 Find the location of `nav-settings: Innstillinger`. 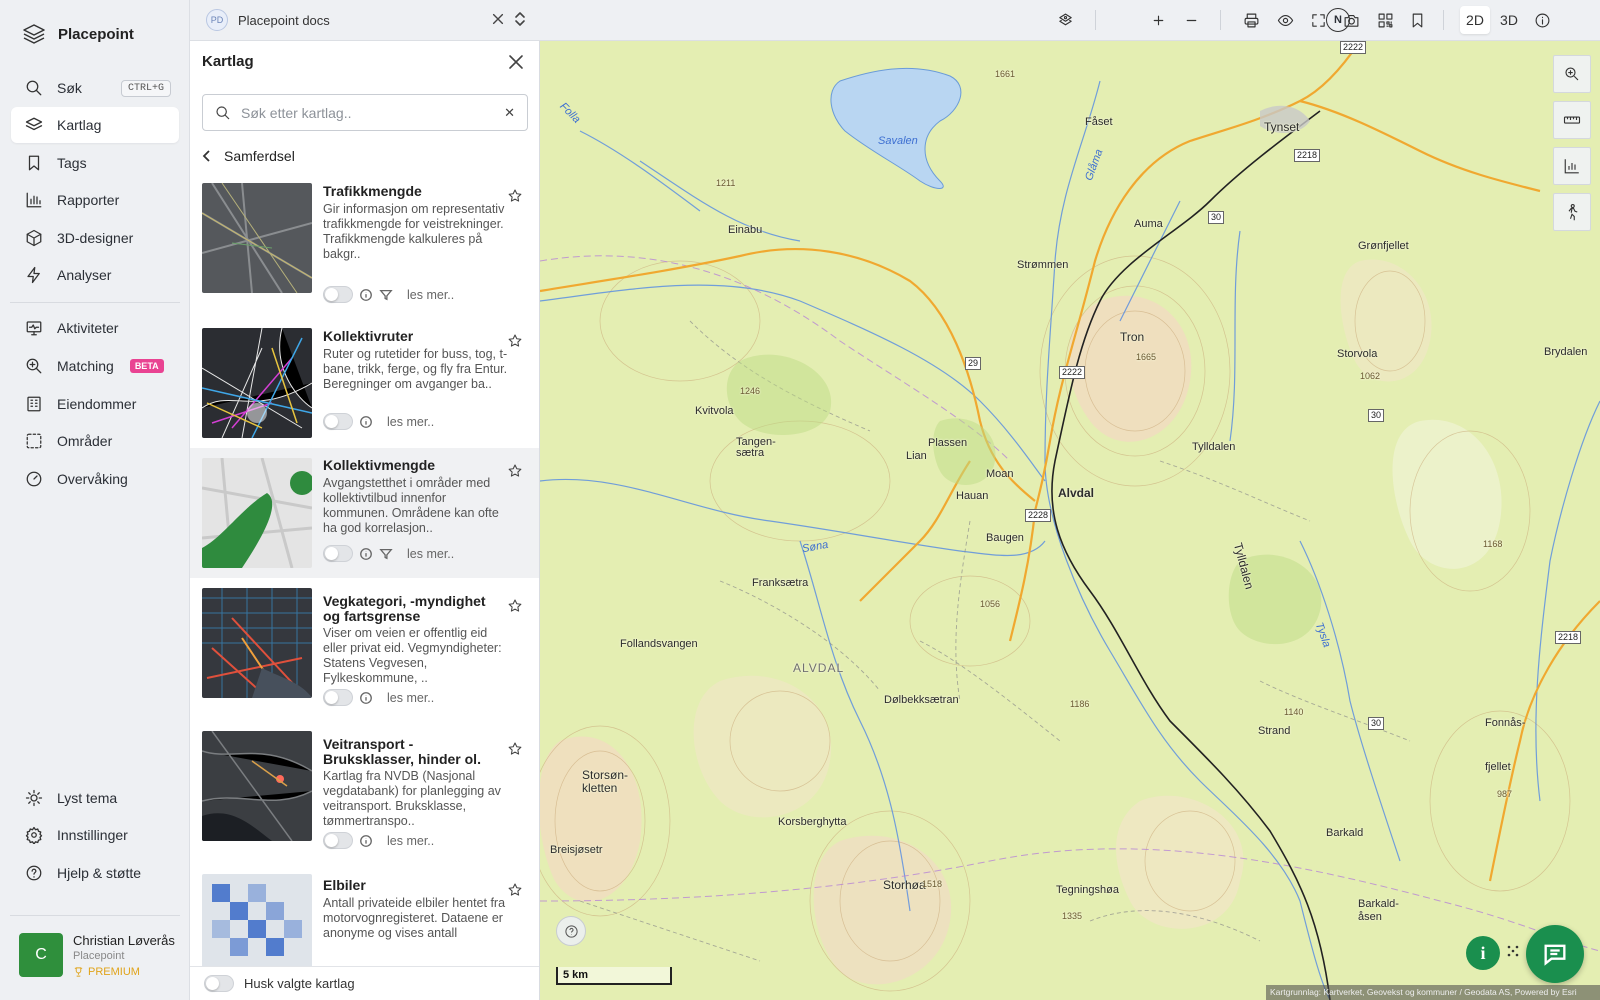

nav-settings: Innstillinger is located at coordinates (95, 835).